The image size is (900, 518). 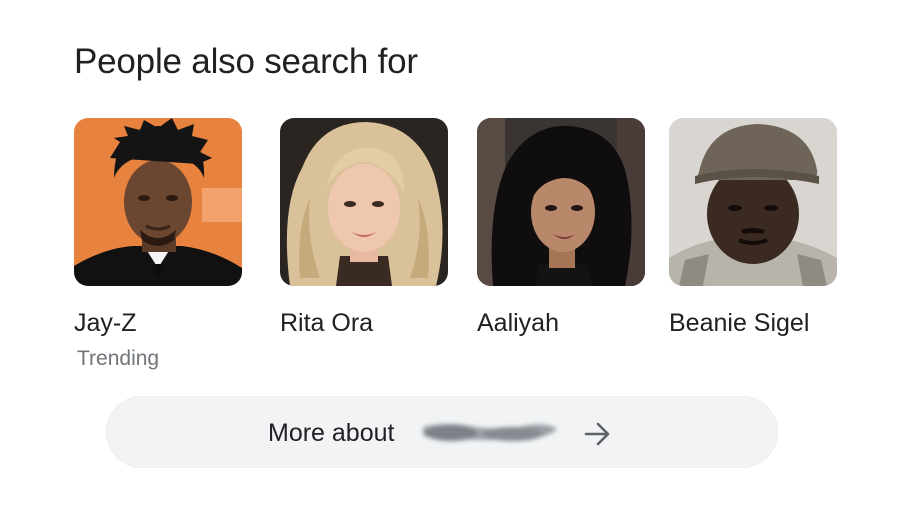 What do you see at coordinates (331, 433) in the screenshot?
I see `more-about-label: More about` at bounding box center [331, 433].